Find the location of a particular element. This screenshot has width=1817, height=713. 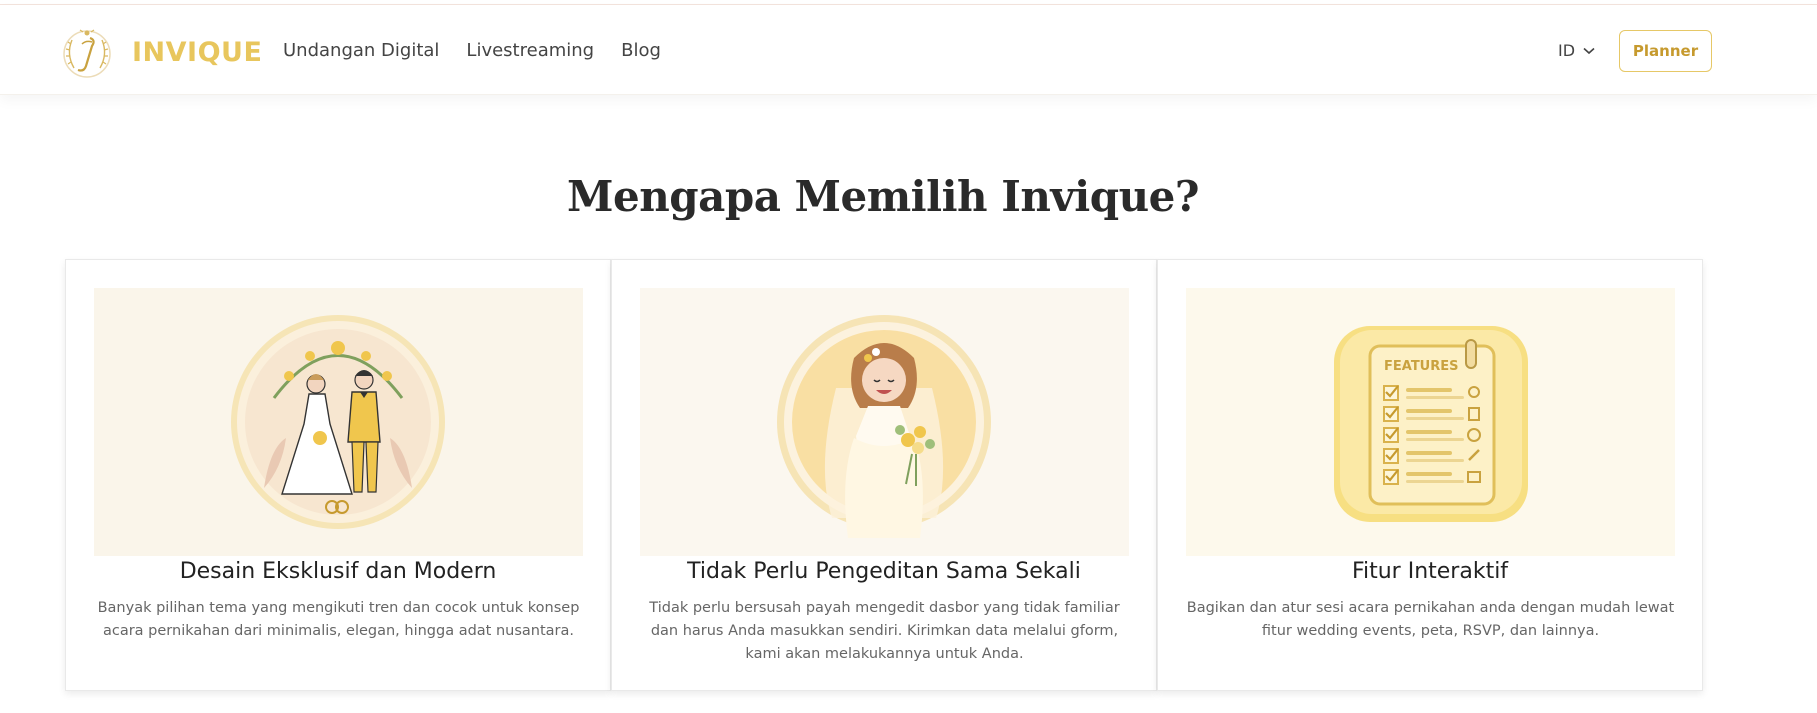

main-nav: Undangan Digital Livestreaming Blog is located at coordinates (485, 51).